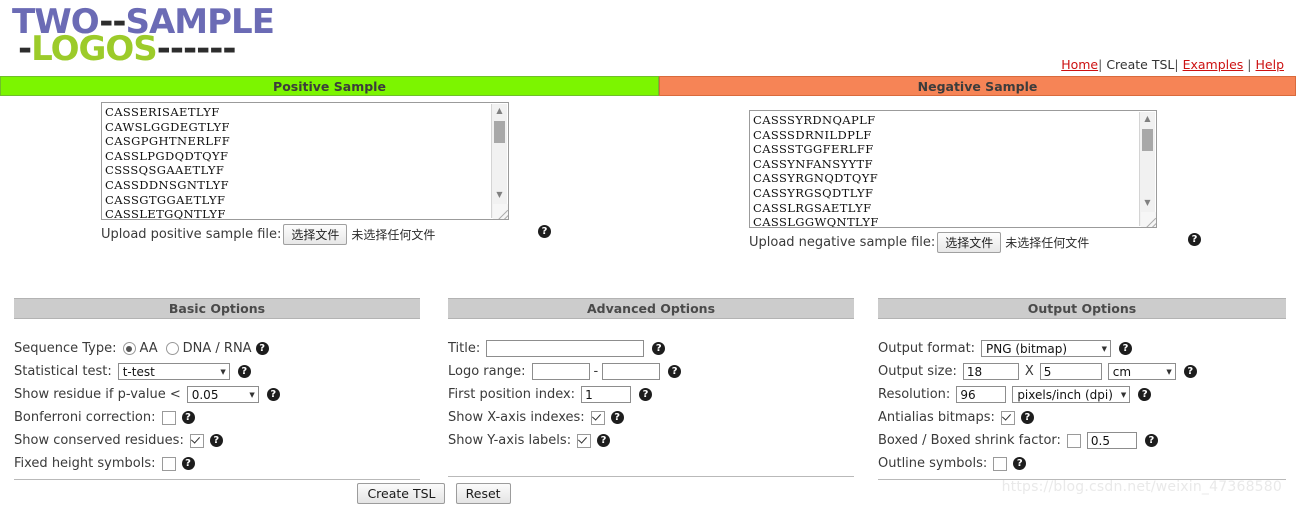  I want to click on p-value-row: Show residue if p-value < 0.05 ▼ ?, so click(217, 394).